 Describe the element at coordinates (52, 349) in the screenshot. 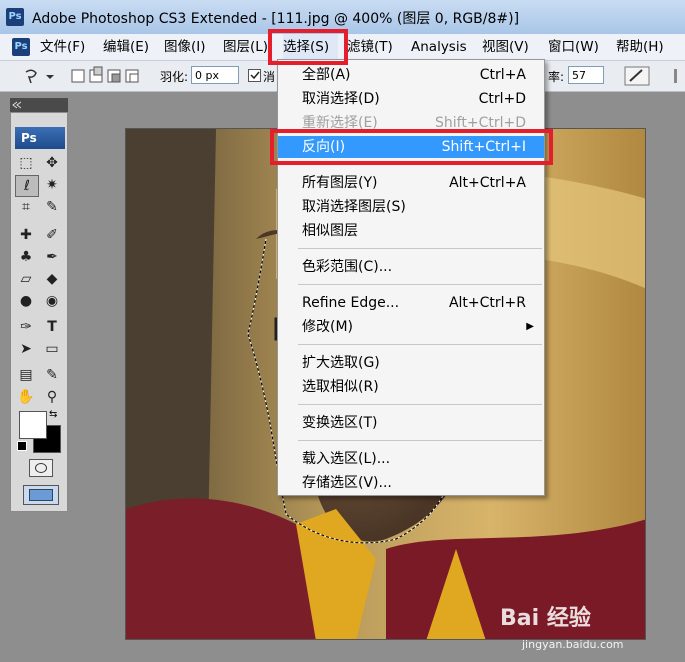

I see `shape-icon: ▭` at that location.